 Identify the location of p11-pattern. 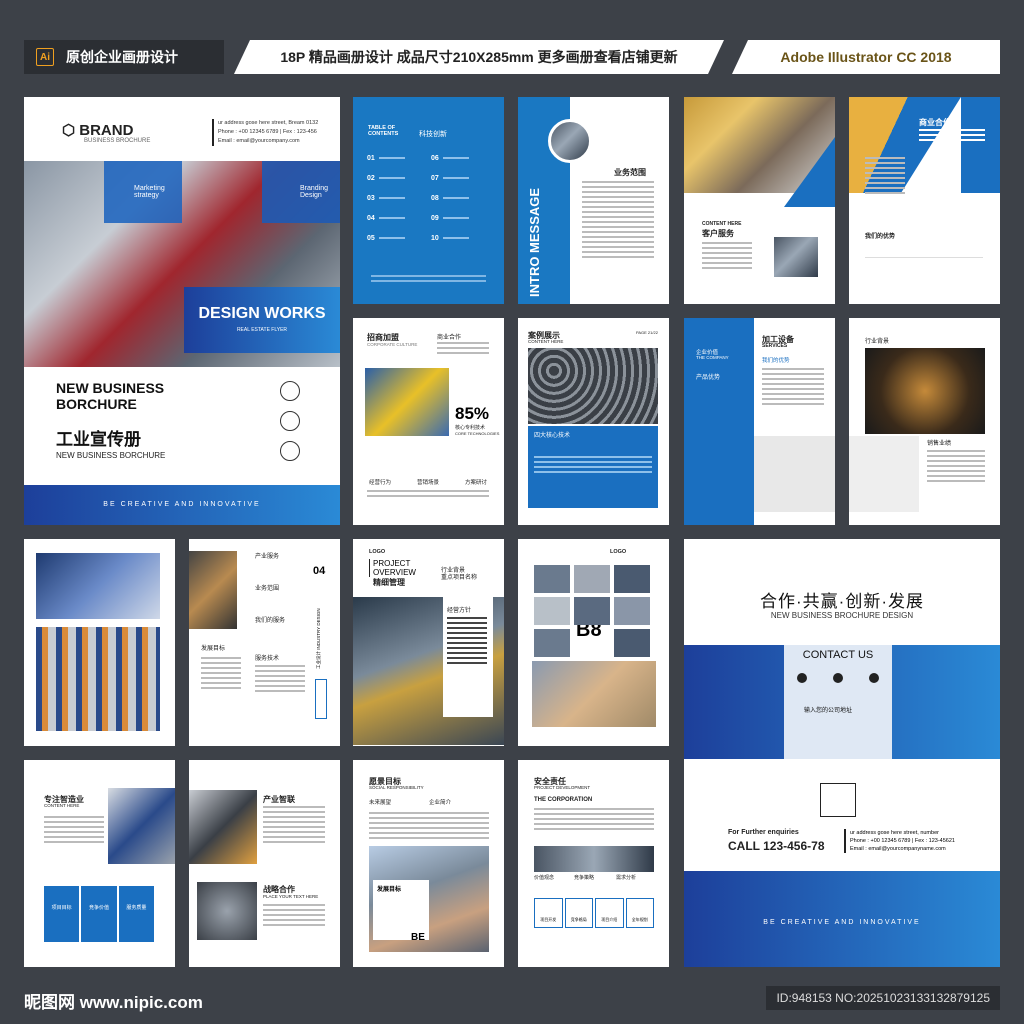
(321, 699).